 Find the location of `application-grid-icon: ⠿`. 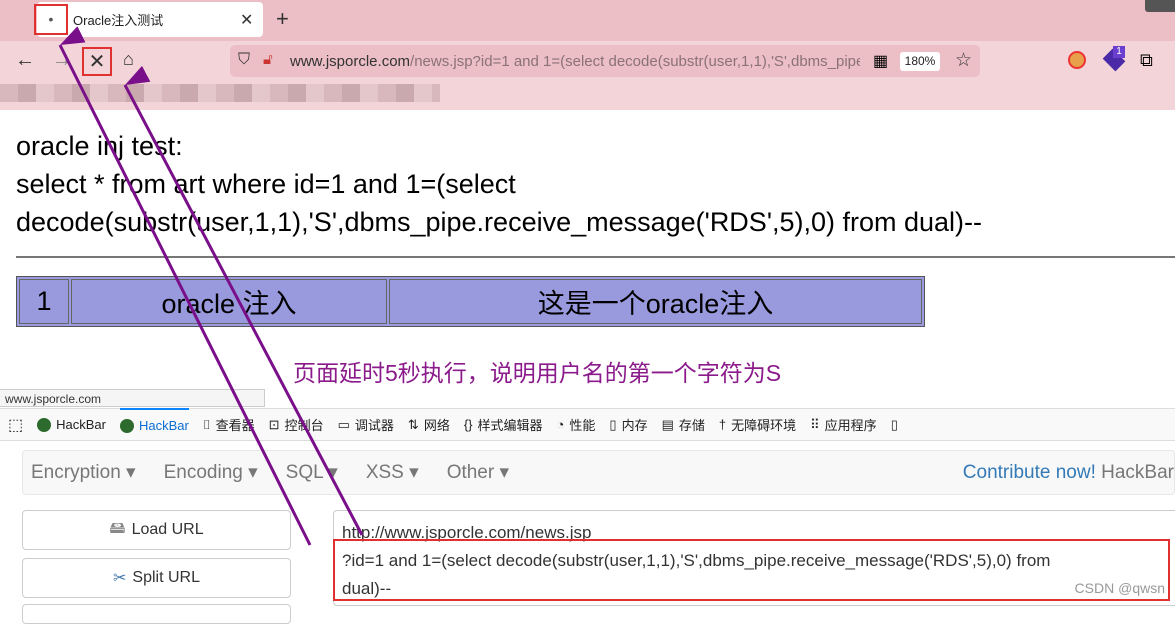

application-grid-icon: ⠿ is located at coordinates (815, 424).